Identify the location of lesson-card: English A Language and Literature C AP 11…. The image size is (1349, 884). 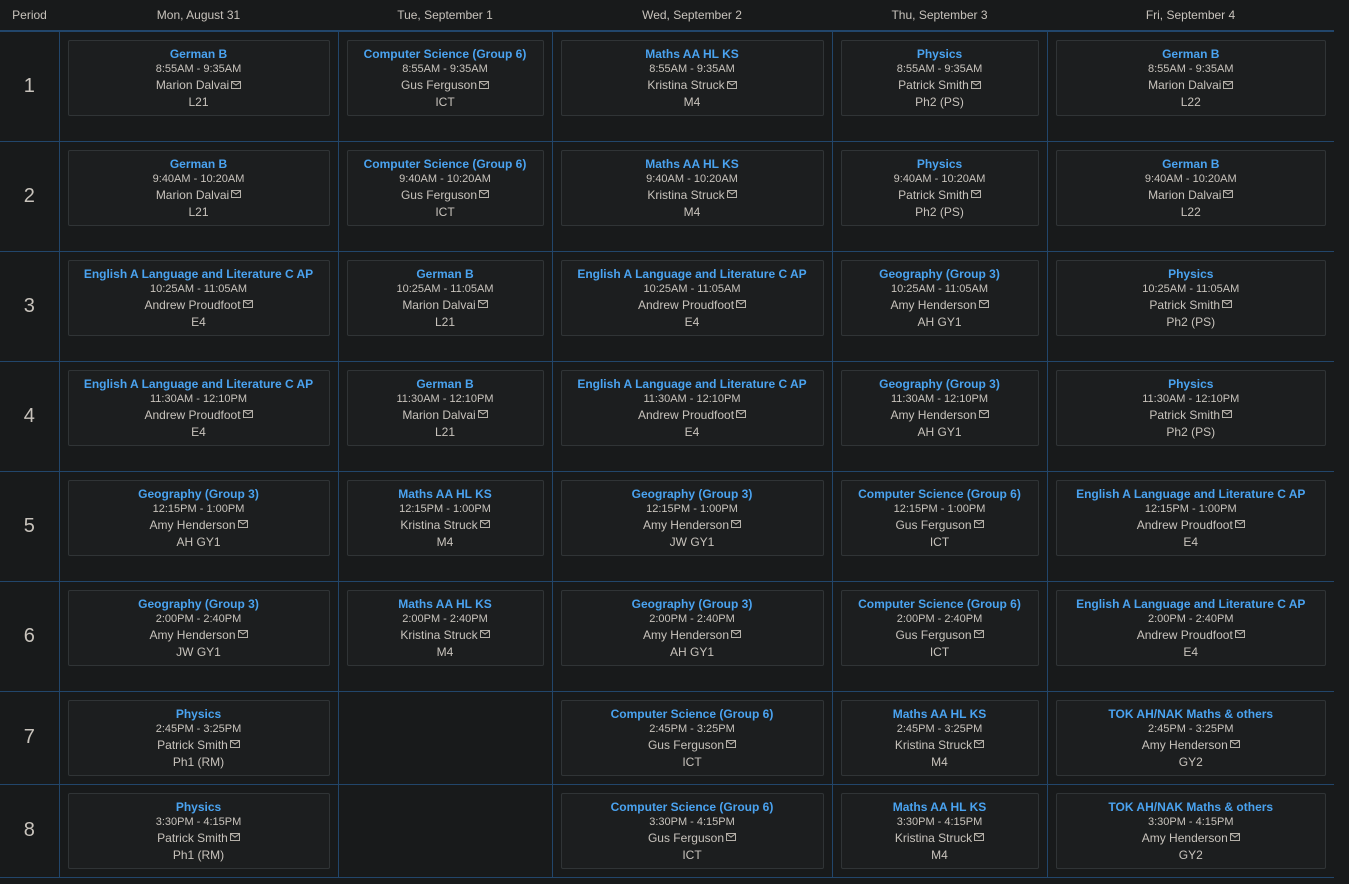
(198, 407).